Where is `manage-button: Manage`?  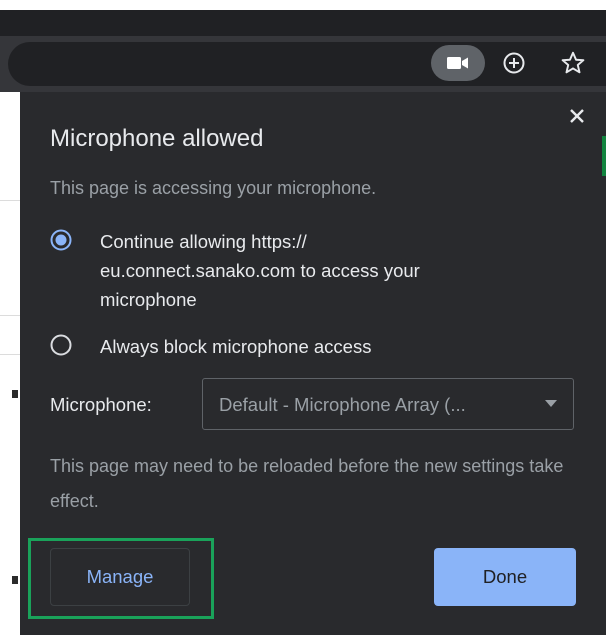
manage-button: Manage is located at coordinates (120, 577).